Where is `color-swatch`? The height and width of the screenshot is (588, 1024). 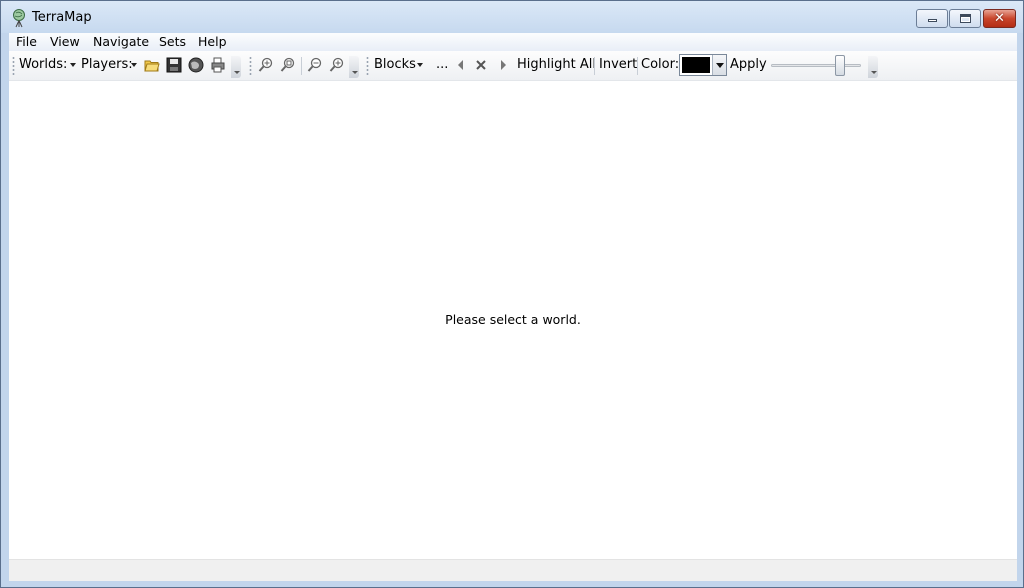
color-swatch is located at coordinates (696, 65).